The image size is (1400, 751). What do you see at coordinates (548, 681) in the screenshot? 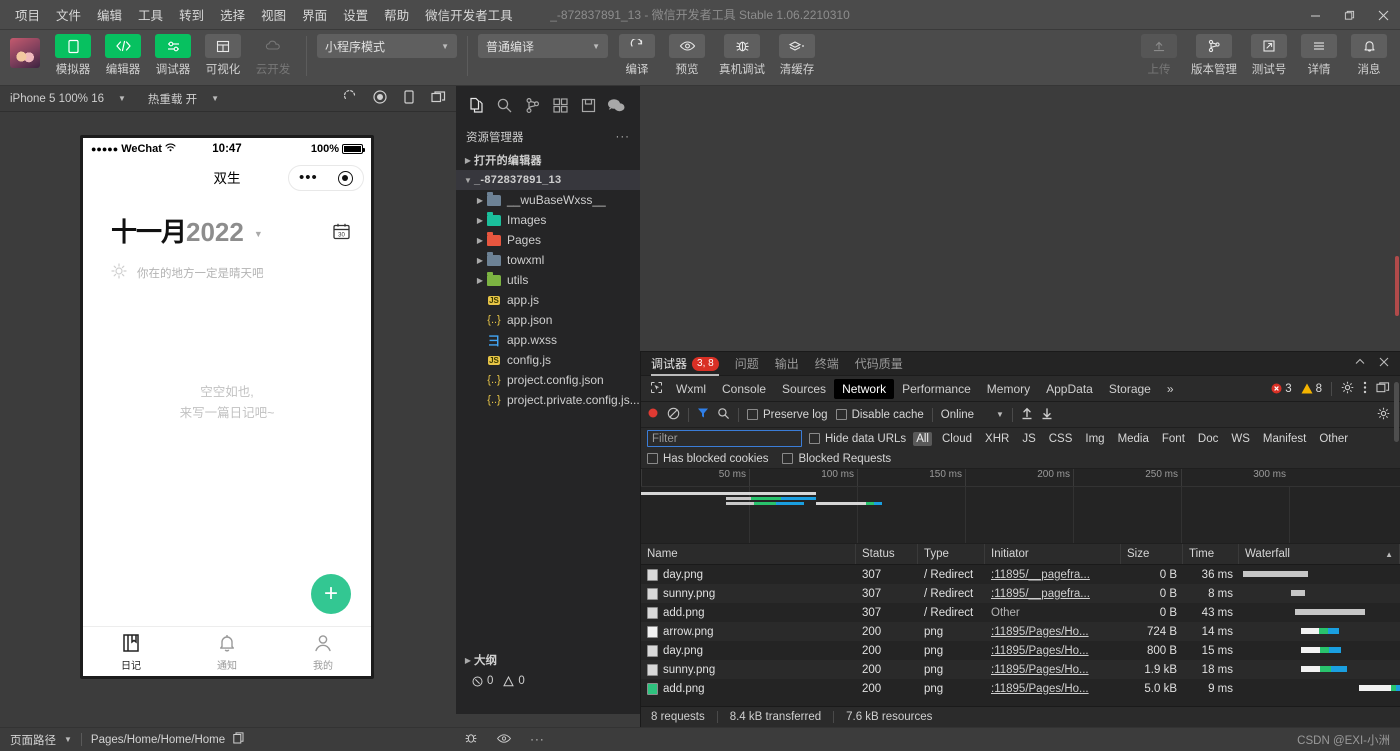
I see `problems-summary: 0 0` at bounding box center [548, 681].